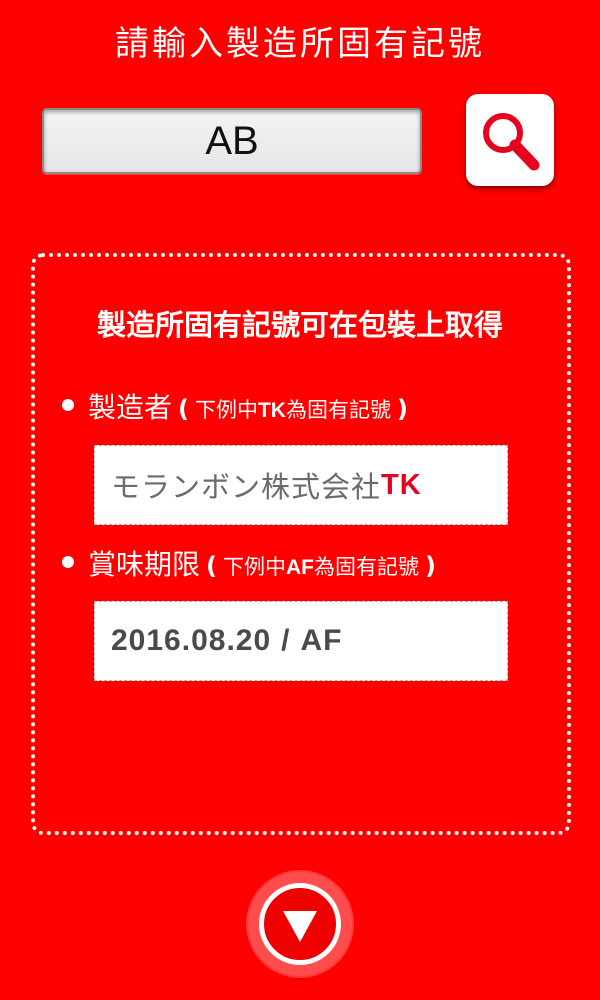  What do you see at coordinates (299, 567) in the screenshot?
I see `hint-code: AF` at bounding box center [299, 567].